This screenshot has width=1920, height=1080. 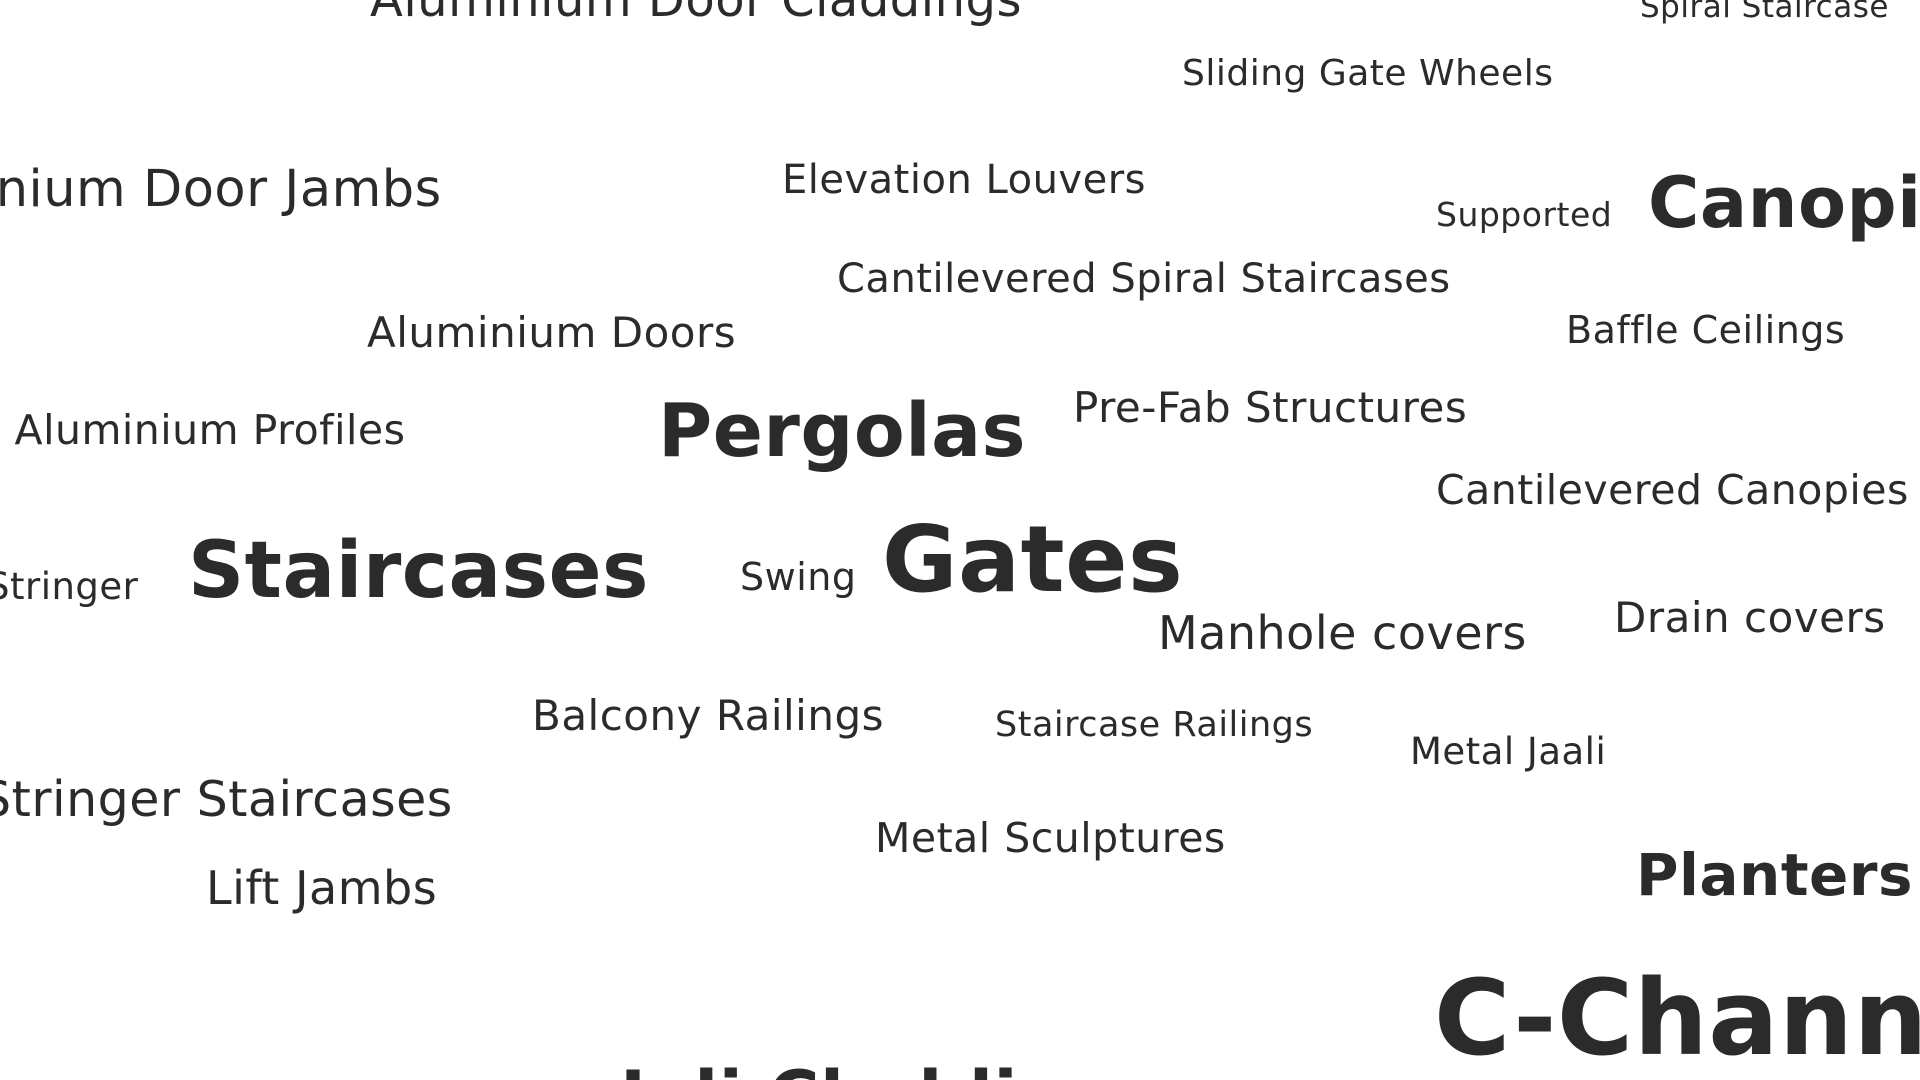 I want to click on word-lift-jambs: Planters, so click(x=1775, y=875).